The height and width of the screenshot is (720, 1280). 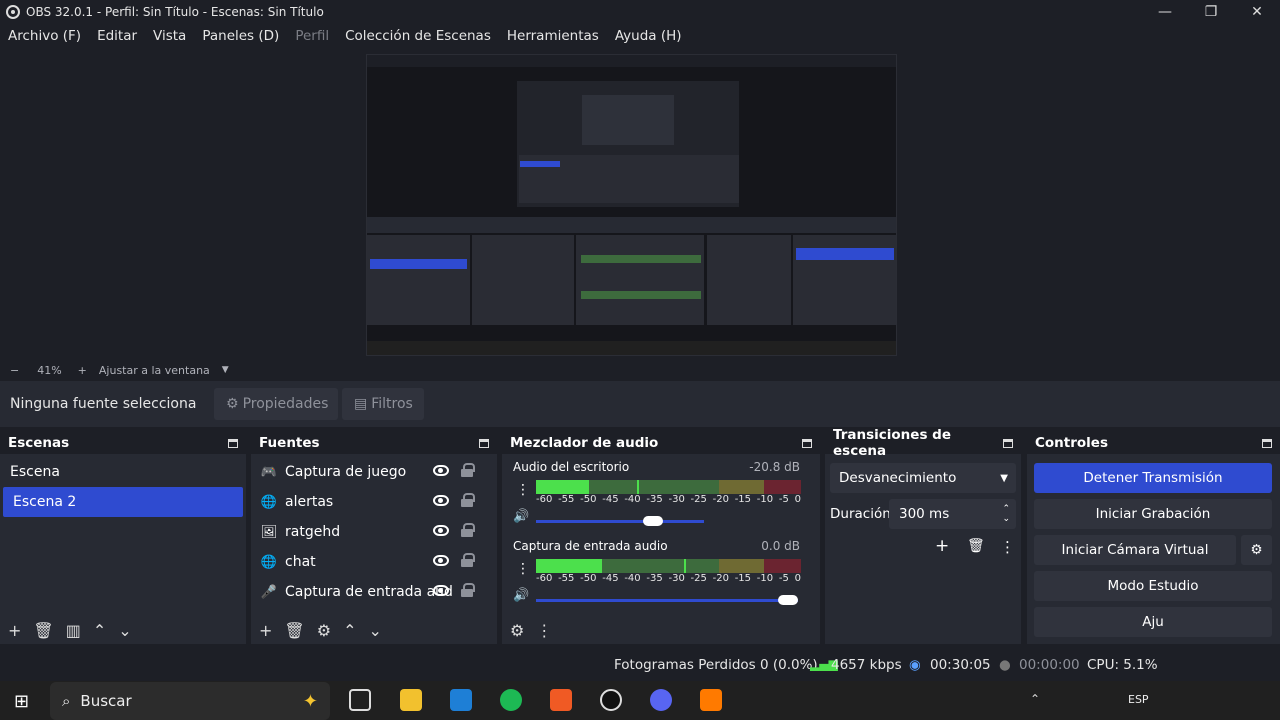 I want to click on discord-icon, so click(x=661, y=700).